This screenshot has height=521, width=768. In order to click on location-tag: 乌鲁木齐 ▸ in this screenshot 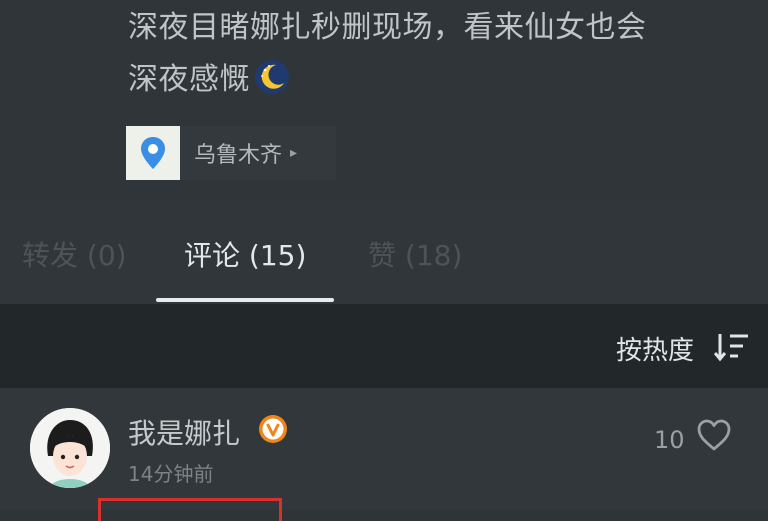, I will do `click(231, 153)`.